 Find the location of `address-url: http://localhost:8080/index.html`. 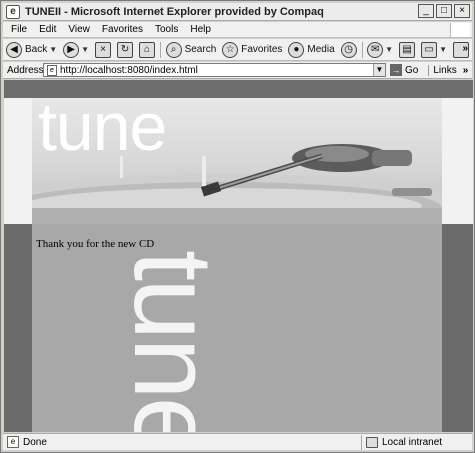

address-url: http://localhost:8080/index.html is located at coordinates (216, 70).